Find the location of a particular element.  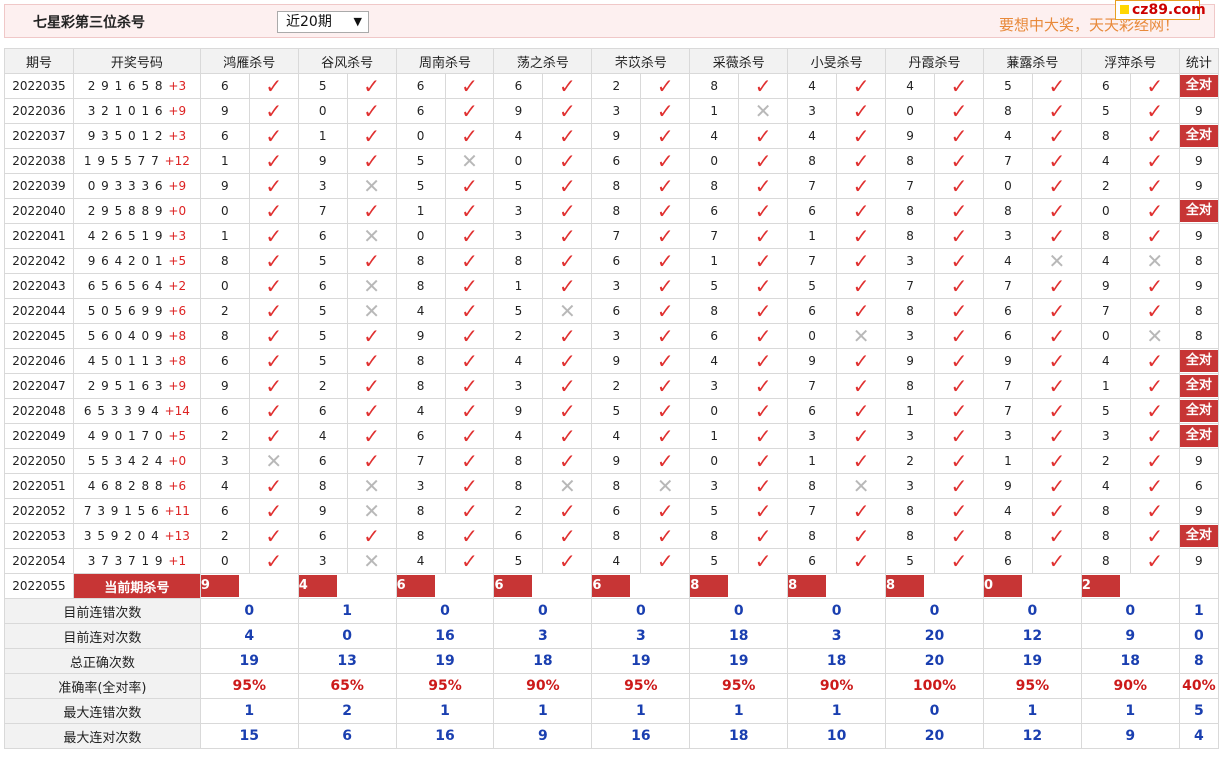

draw-sum: +5 is located at coordinates (177, 261).